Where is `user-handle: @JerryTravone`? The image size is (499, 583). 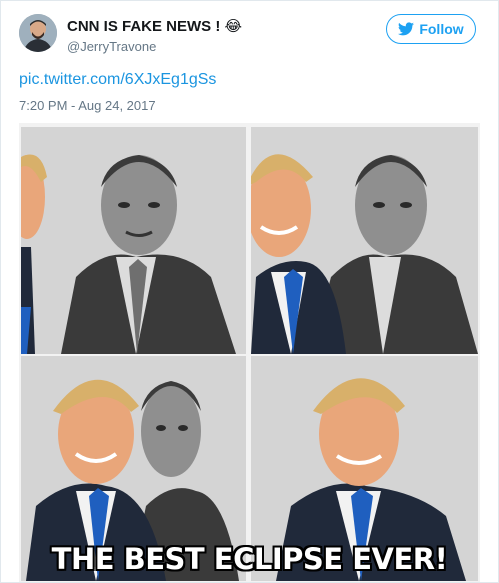
user-handle: @JerryTravone is located at coordinates (111, 46).